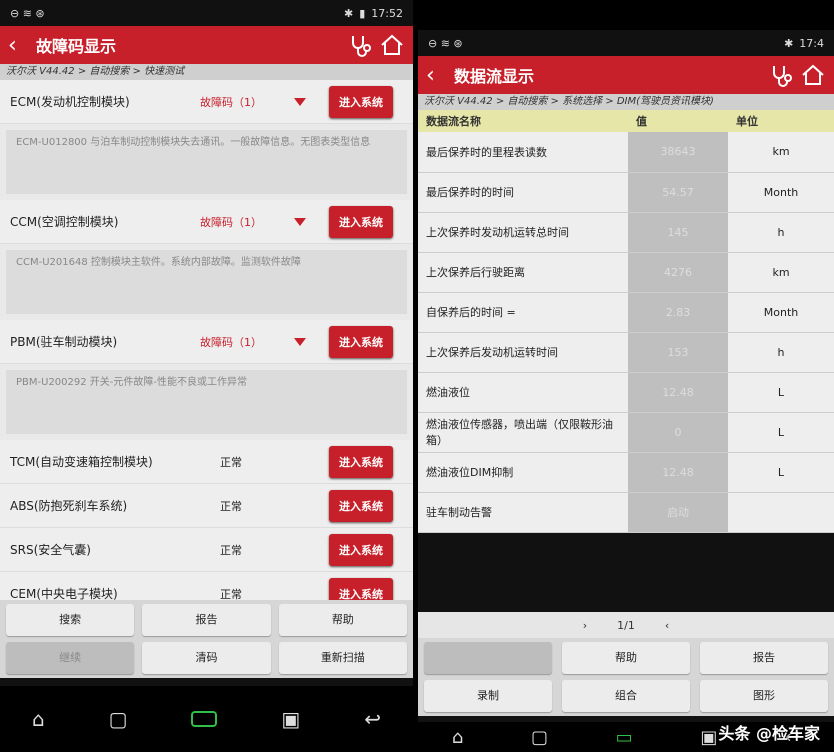  What do you see at coordinates (781, 121) in the screenshot?
I see `column-header-unit: 单位` at bounding box center [781, 121].